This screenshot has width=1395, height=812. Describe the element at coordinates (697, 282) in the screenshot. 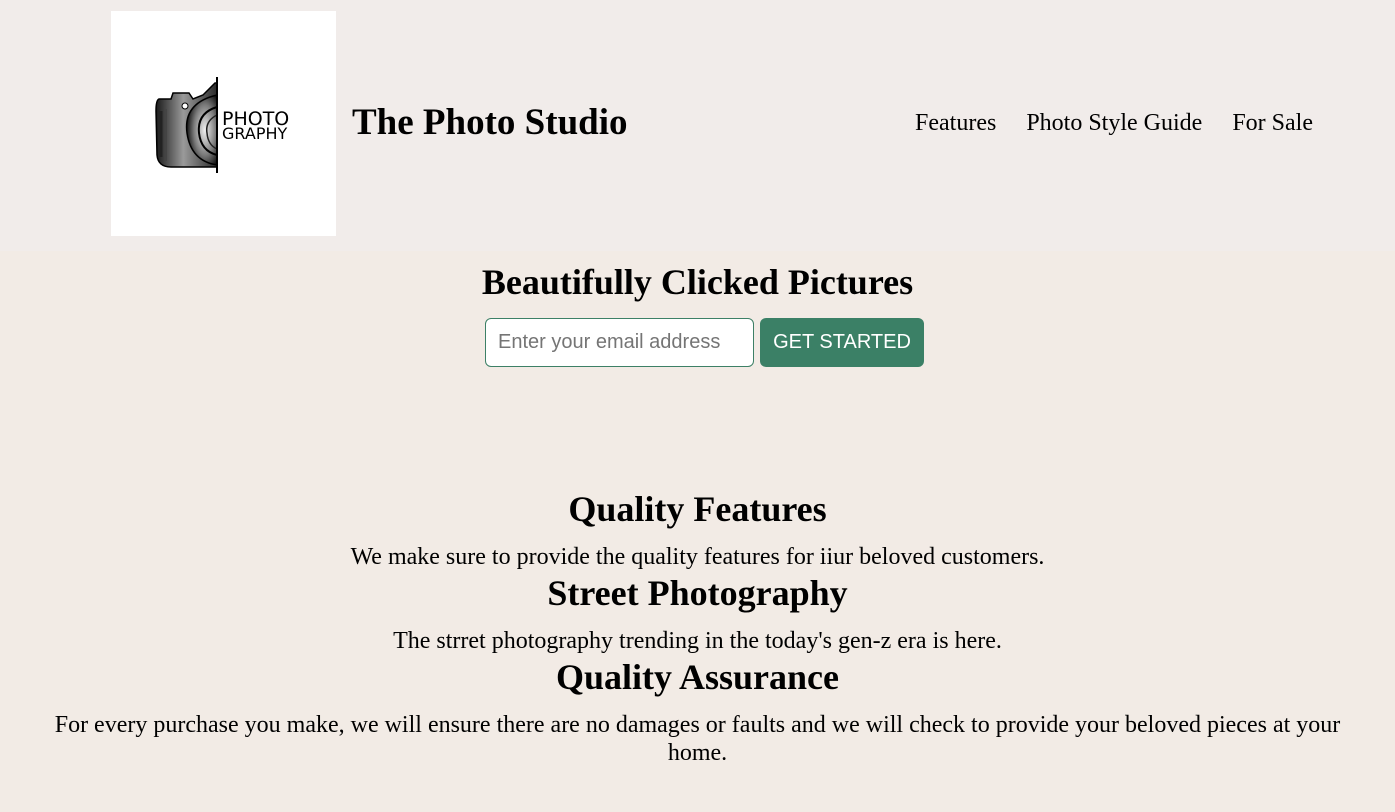

I see `hero-title: Beautifully Clicked Pictures` at that location.